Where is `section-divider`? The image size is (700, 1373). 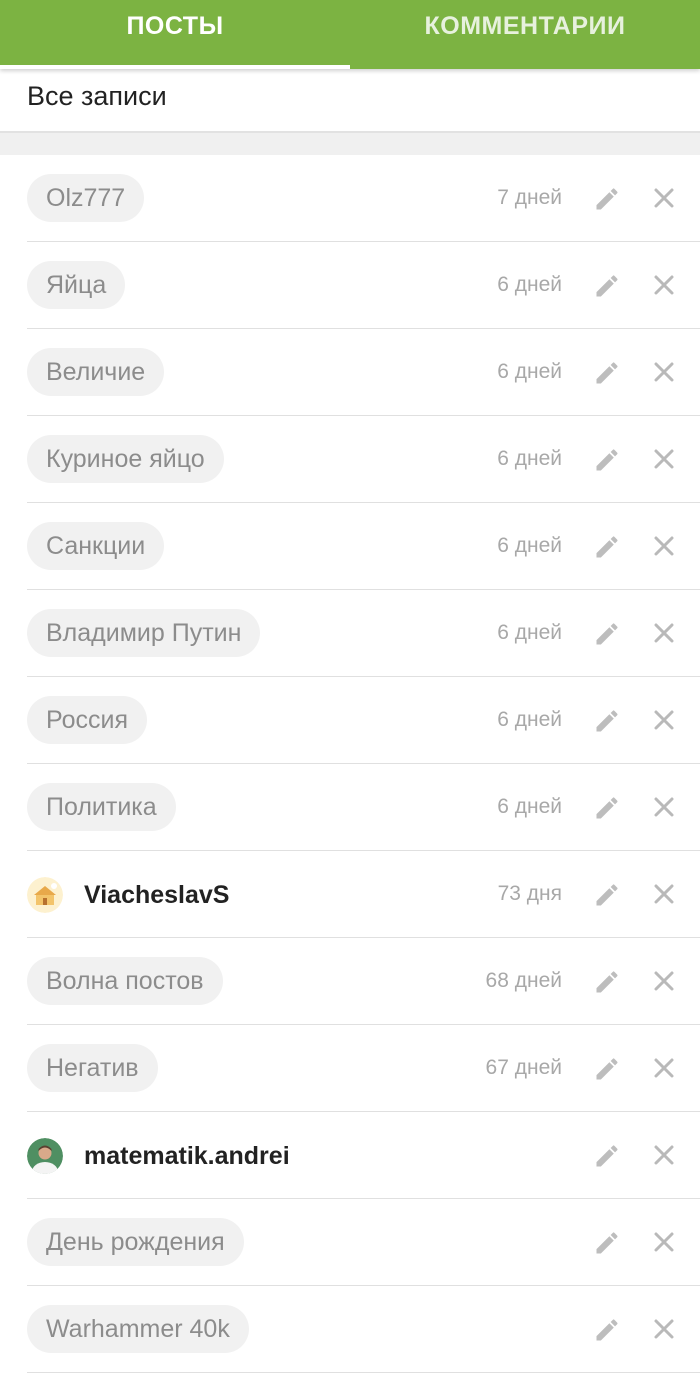
section-divider is located at coordinates (350, 144).